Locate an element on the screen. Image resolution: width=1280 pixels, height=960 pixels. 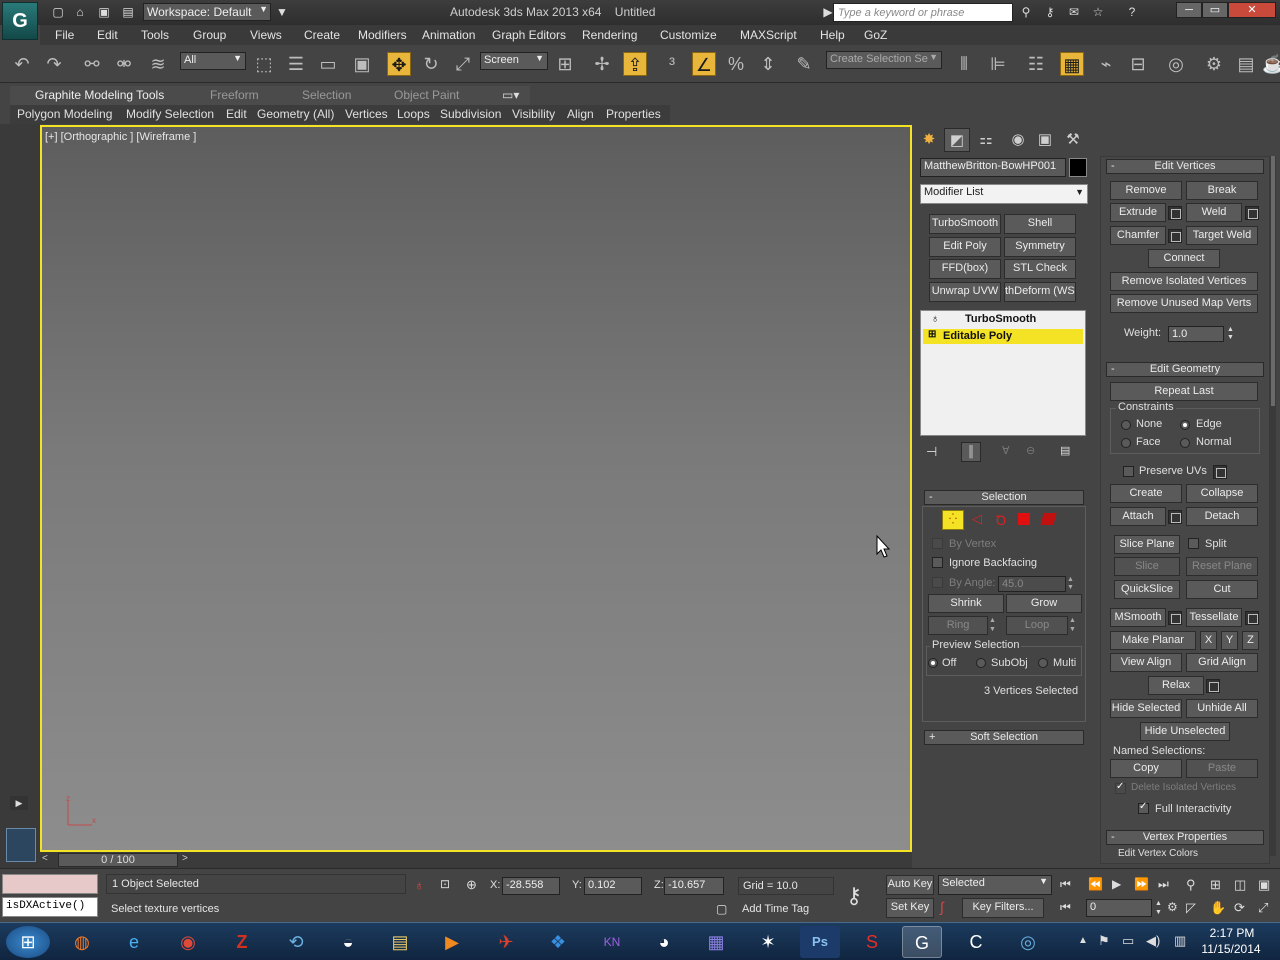
orbit-icon: ⟳ is located at coordinates (1239, 908).